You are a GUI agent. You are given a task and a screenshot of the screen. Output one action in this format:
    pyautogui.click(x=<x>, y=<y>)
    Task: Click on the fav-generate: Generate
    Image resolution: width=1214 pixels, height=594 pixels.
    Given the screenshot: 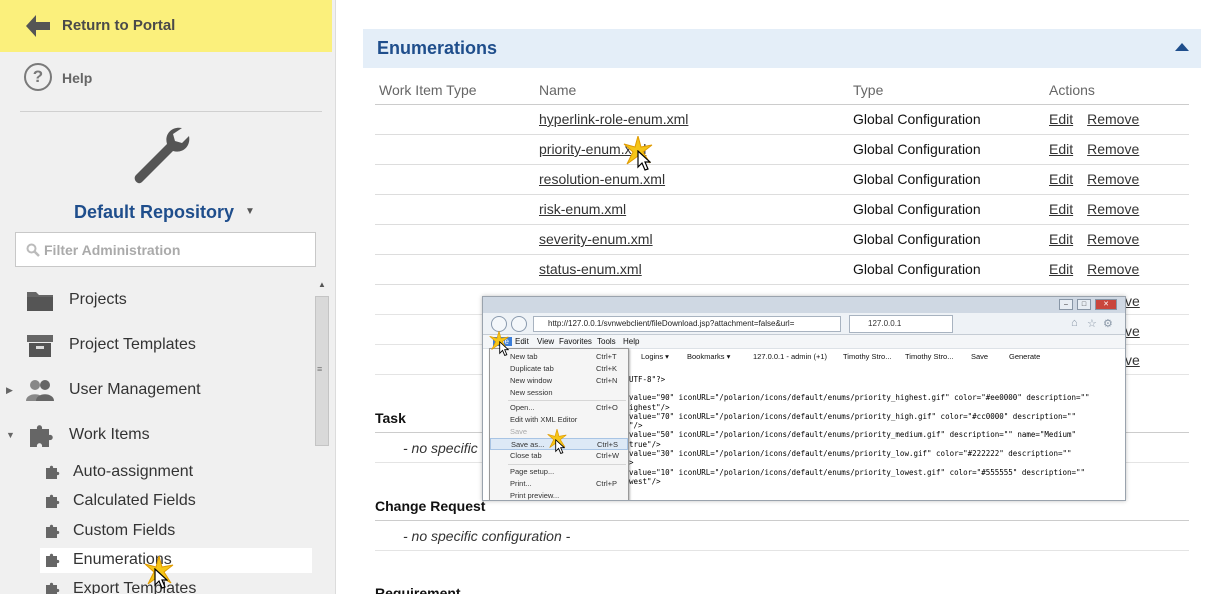 What is the action you would take?
    pyautogui.click(x=1024, y=356)
    